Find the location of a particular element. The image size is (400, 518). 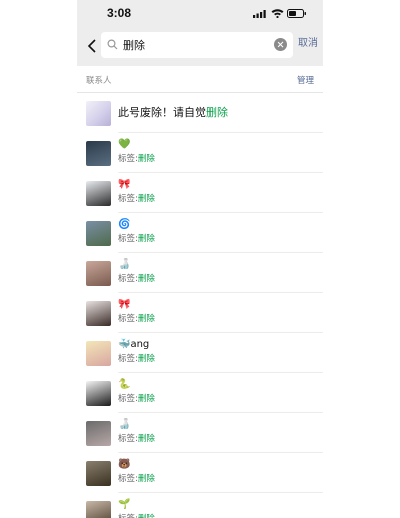

list-item: 此号废除！请自觉删除 is located at coordinates (200, 113).